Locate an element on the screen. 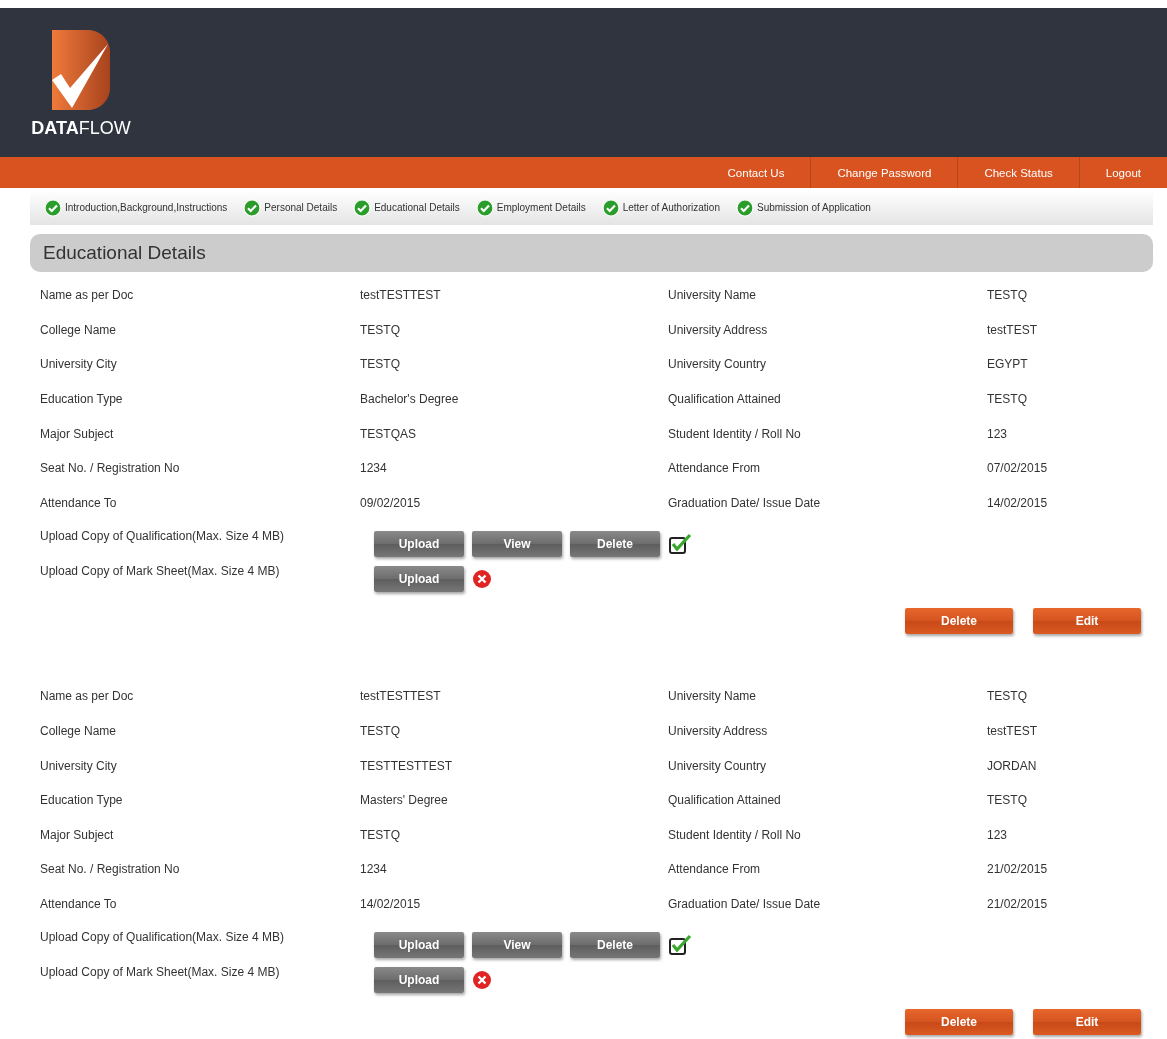 The height and width of the screenshot is (1039, 1167). nav-link: Check Status is located at coordinates (1018, 172).